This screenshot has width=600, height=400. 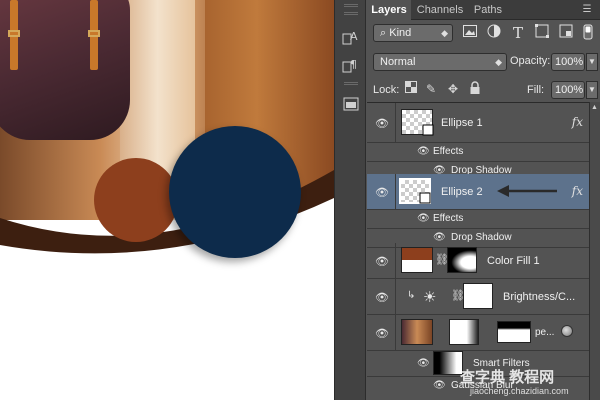 I want to click on panel-tabs: Layers Channels Paths ☰, so click(x=483, y=10).